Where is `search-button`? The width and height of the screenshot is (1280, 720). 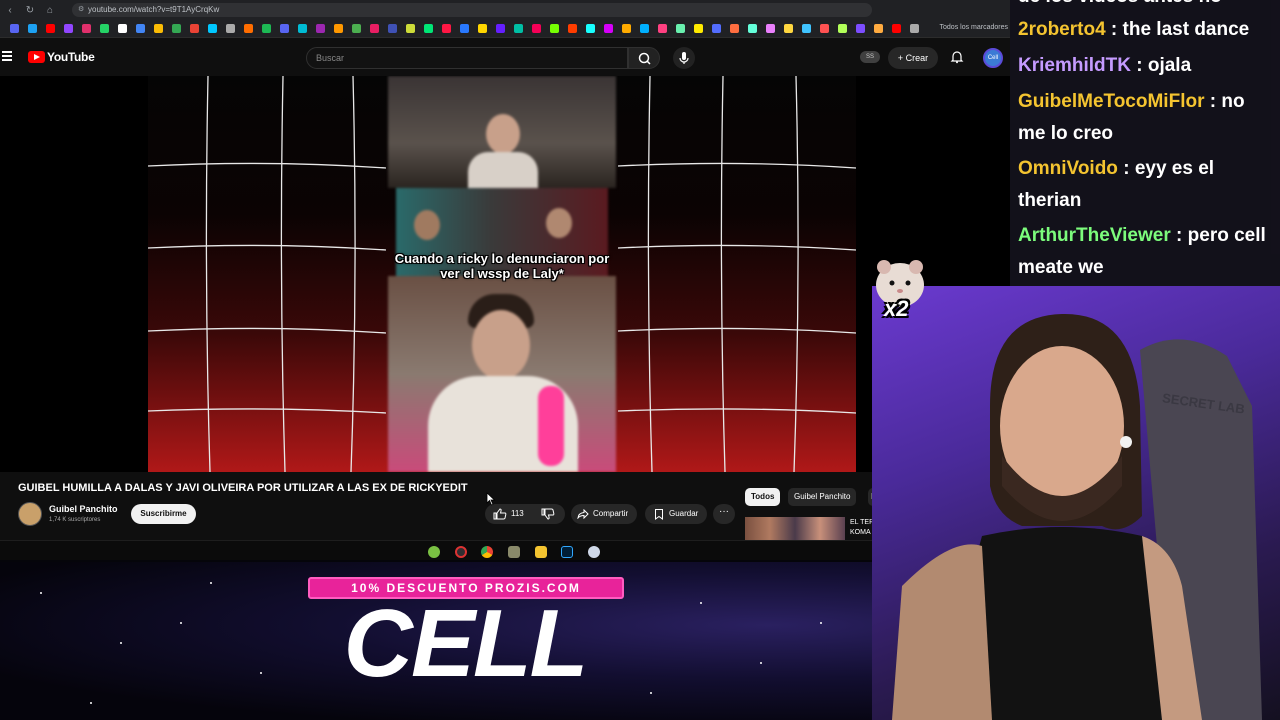 search-button is located at coordinates (644, 58).